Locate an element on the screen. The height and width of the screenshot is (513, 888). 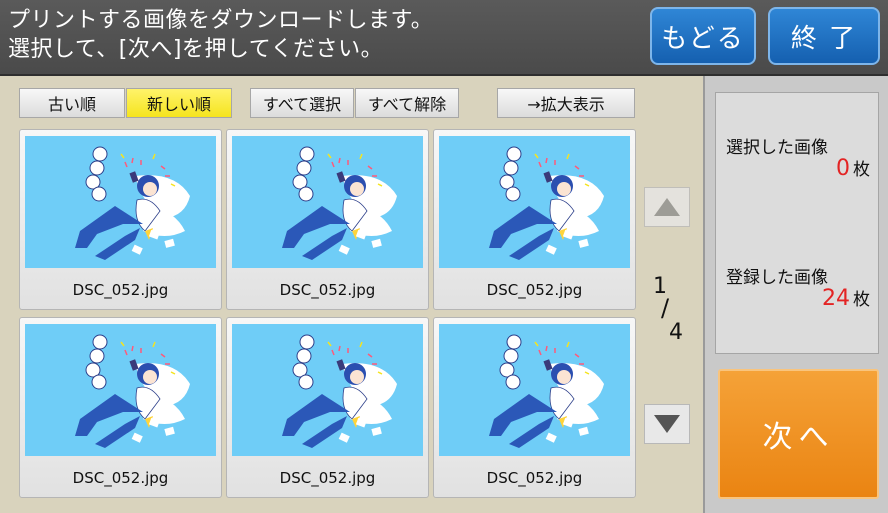
instruction-line-1: プリントする画像をダウンロードします。 is located at coordinates (221, 20).